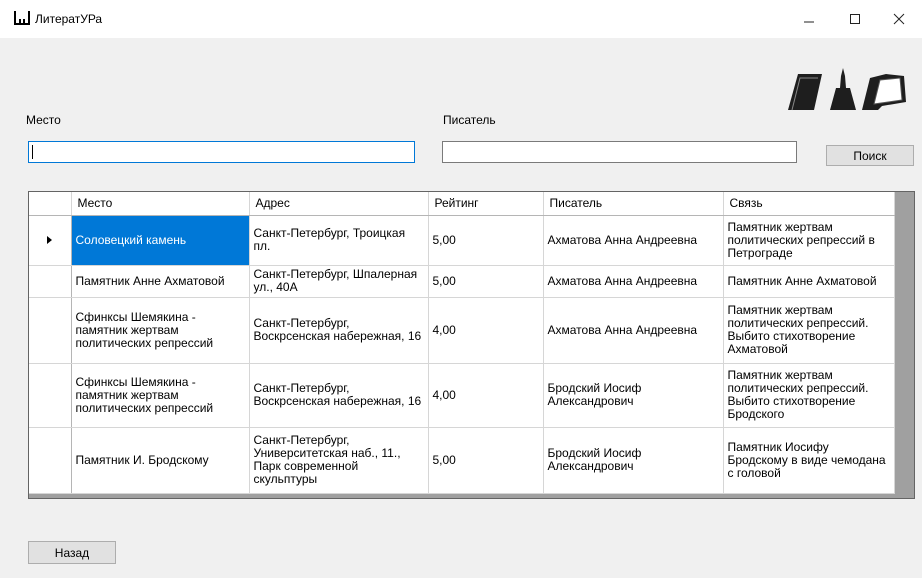 This screenshot has height=578, width=922. Describe the element at coordinates (339, 240) in the screenshot. I see `cell-address: Санкт-Петербург, Троицкая пл.` at that location.